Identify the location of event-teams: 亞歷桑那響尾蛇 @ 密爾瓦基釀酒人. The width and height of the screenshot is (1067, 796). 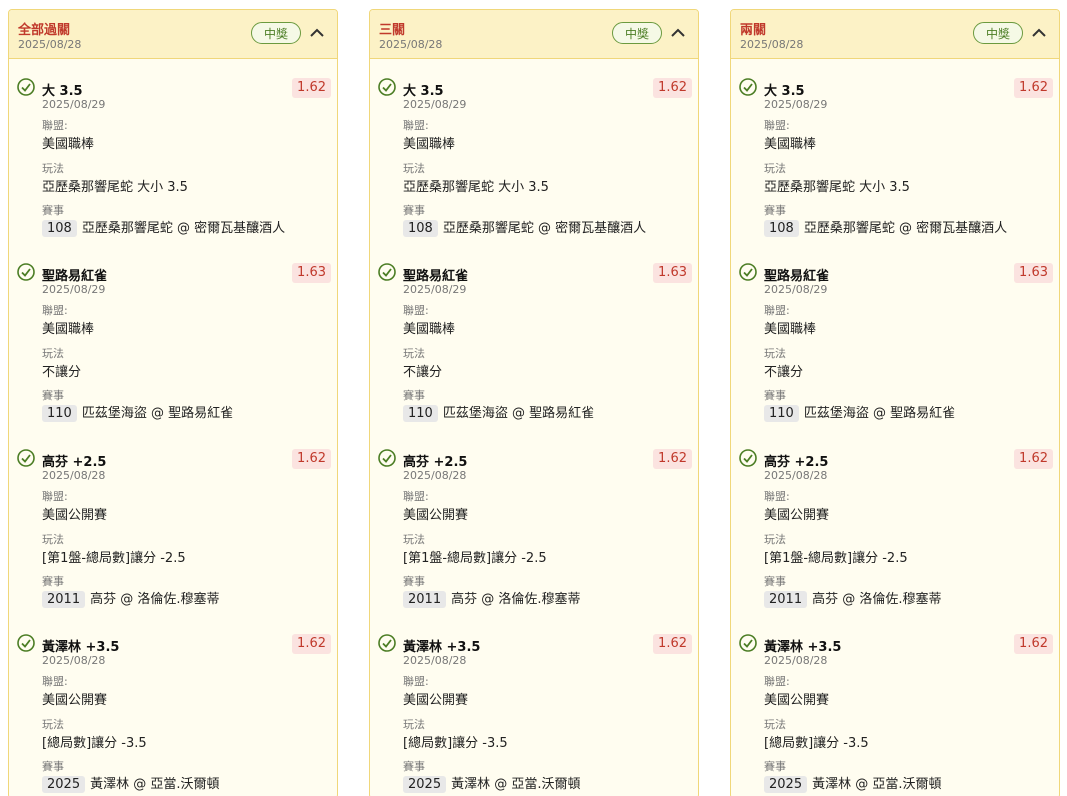
(544, 228).